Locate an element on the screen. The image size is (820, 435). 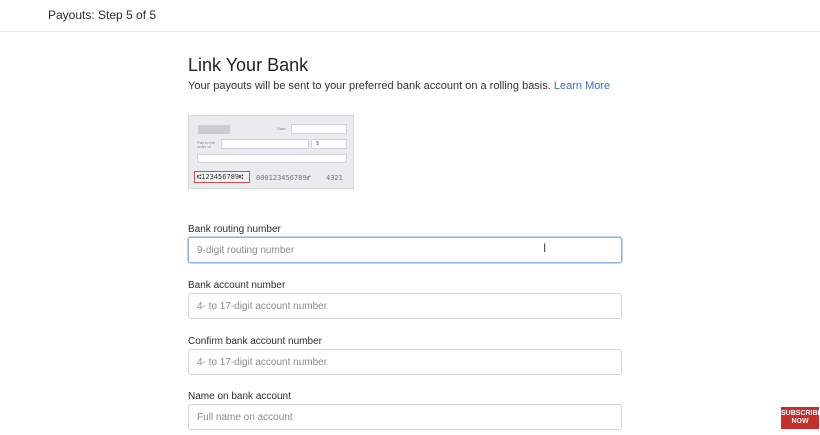
step-indicator: Payouts: Step 5 of 5 is located at coordinates (102, 15).